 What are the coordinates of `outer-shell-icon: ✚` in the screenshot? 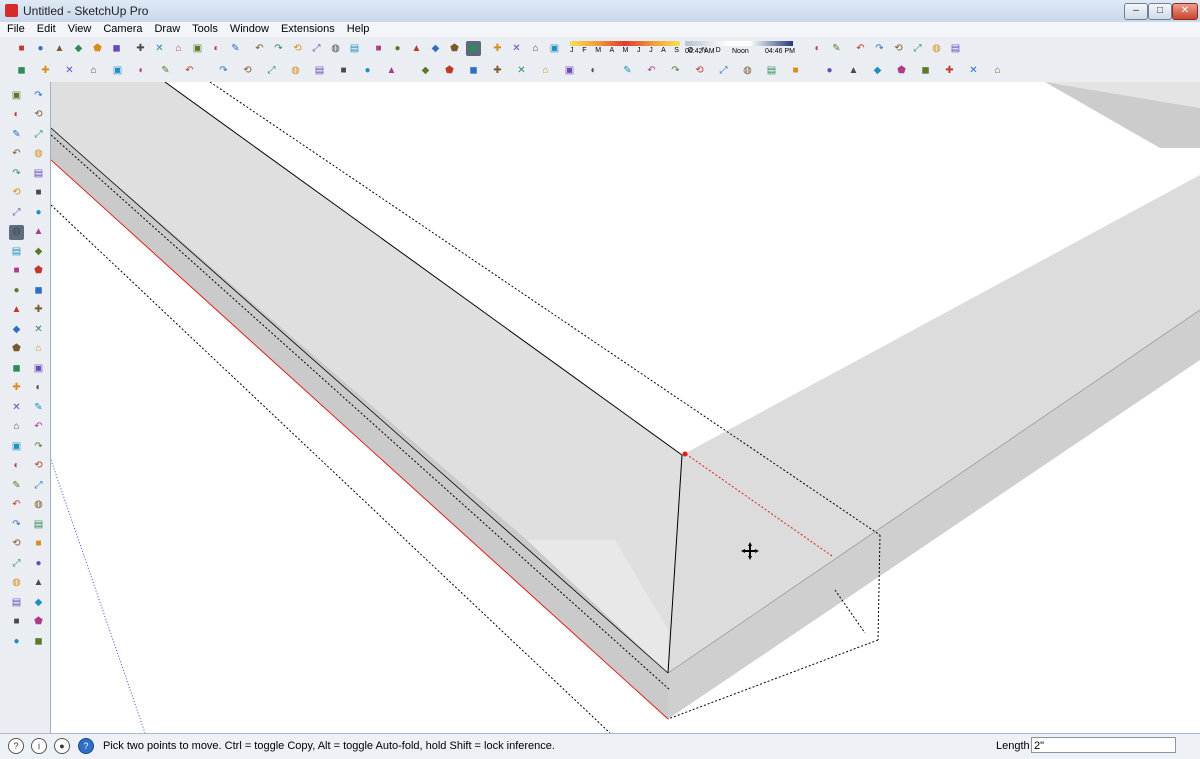 It's located at (497, 70).